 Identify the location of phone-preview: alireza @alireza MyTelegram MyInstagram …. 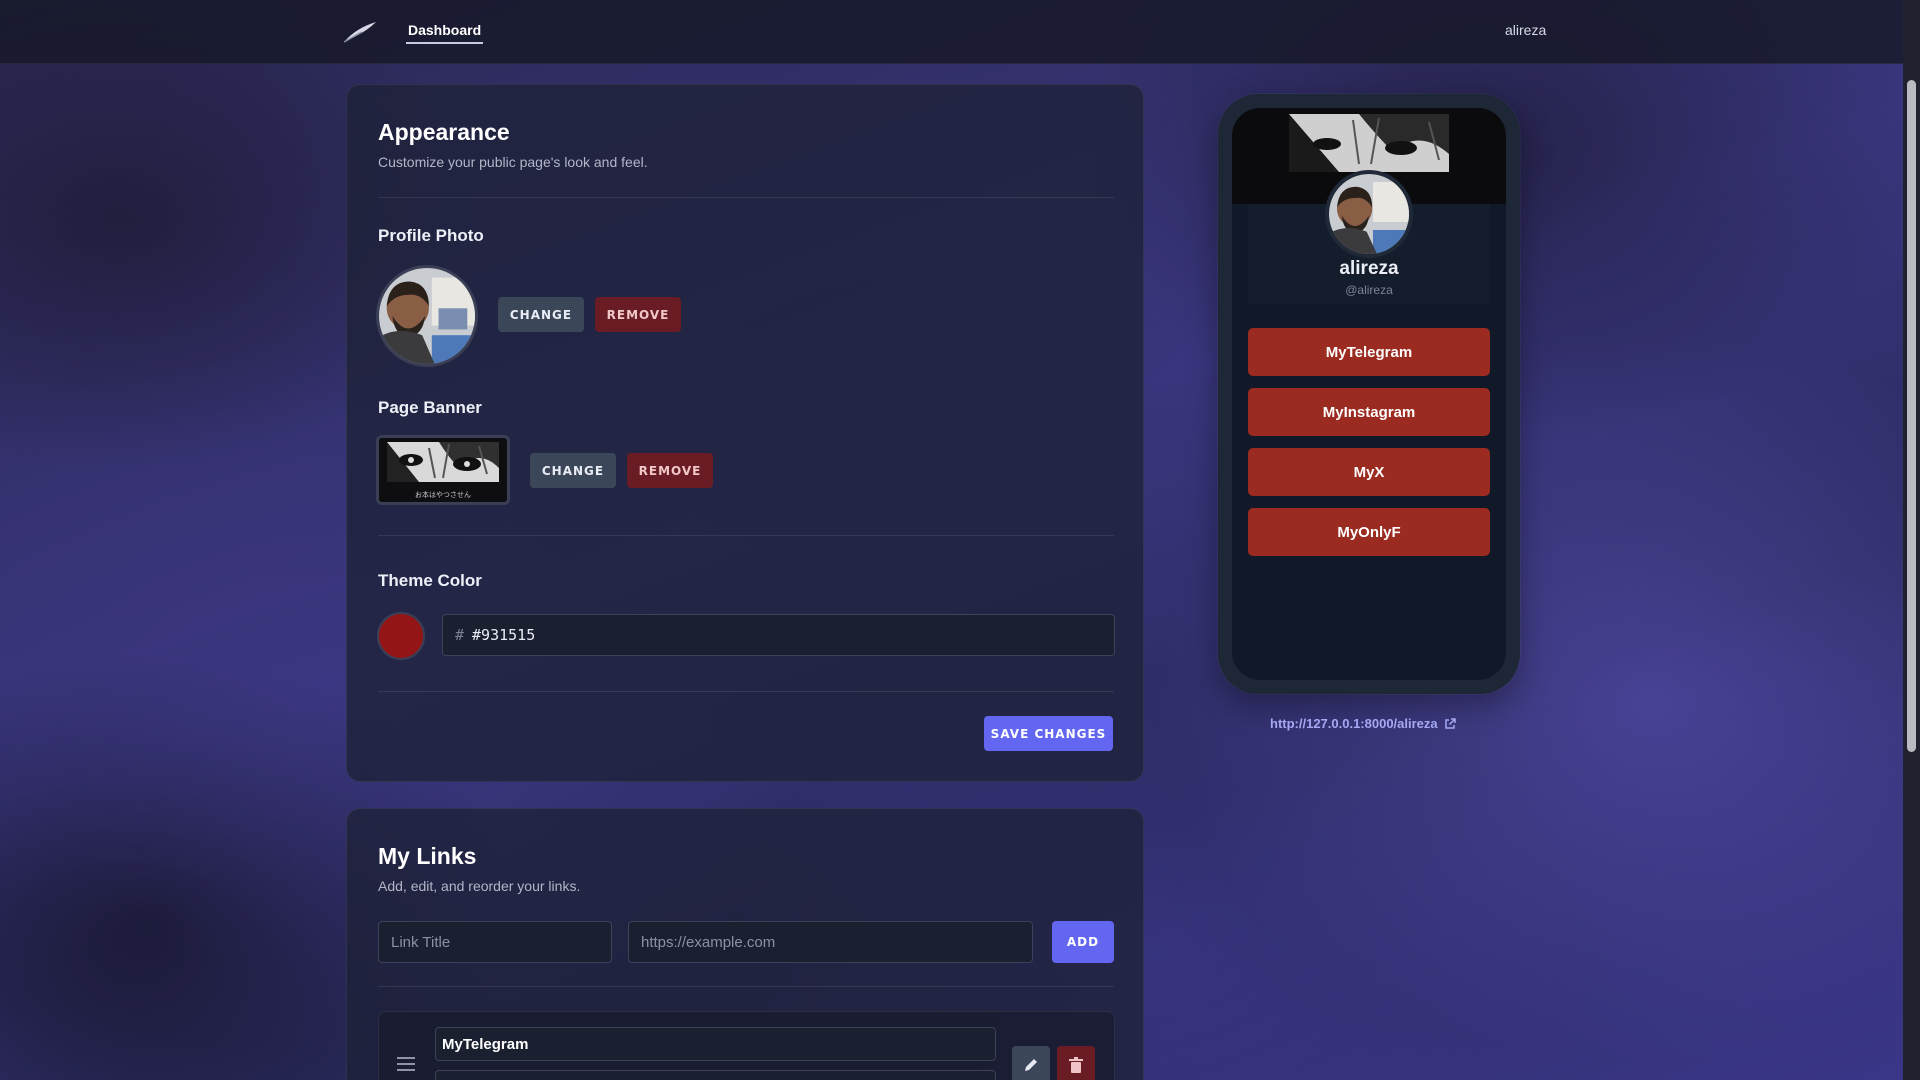
(1369, 394).